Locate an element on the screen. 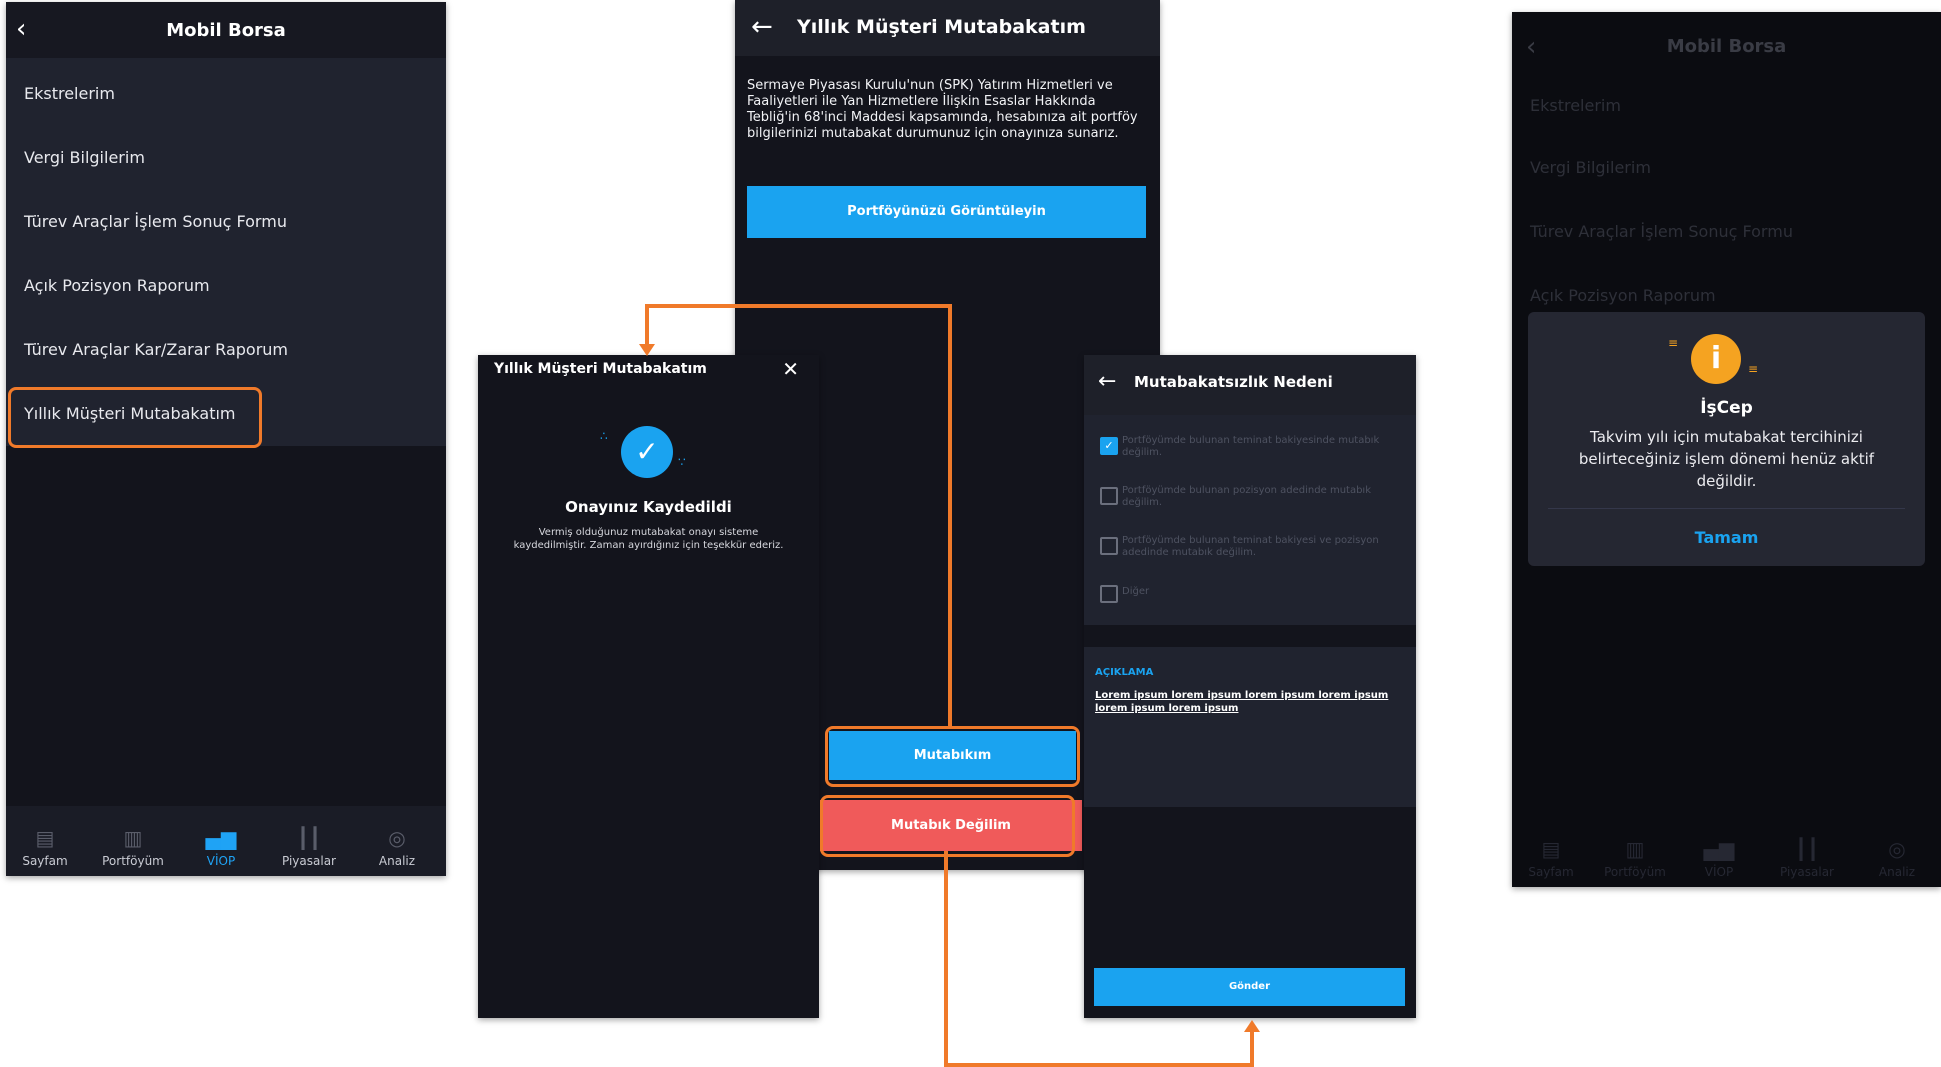  option-label: Diğer is located at coordinates (1136, 591).